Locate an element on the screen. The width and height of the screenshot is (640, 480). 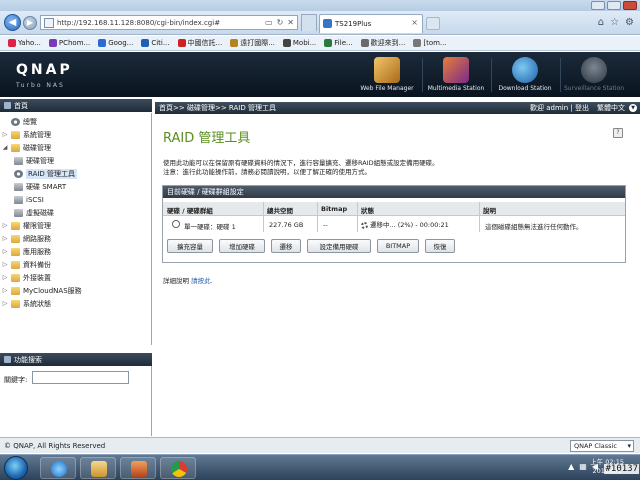
theme-select: QNAP Classic is located at coordinates (602, 446).